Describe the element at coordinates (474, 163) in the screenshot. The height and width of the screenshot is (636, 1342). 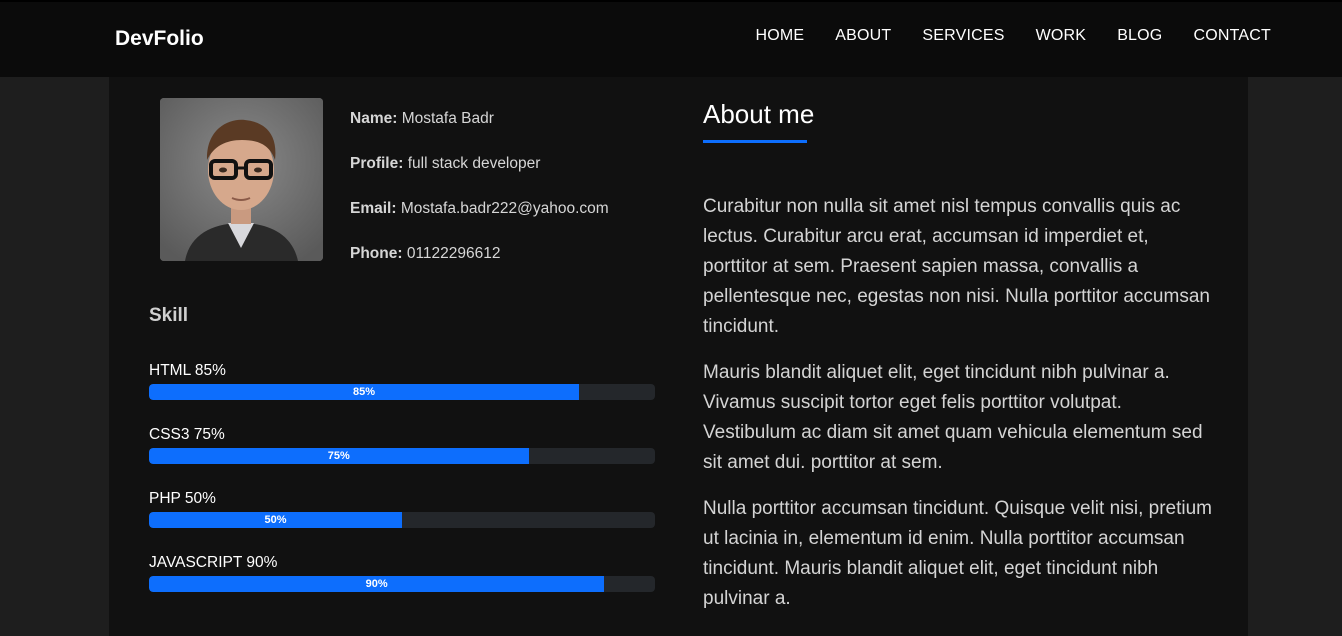
I see `profile-value: full stack developer` at that location.